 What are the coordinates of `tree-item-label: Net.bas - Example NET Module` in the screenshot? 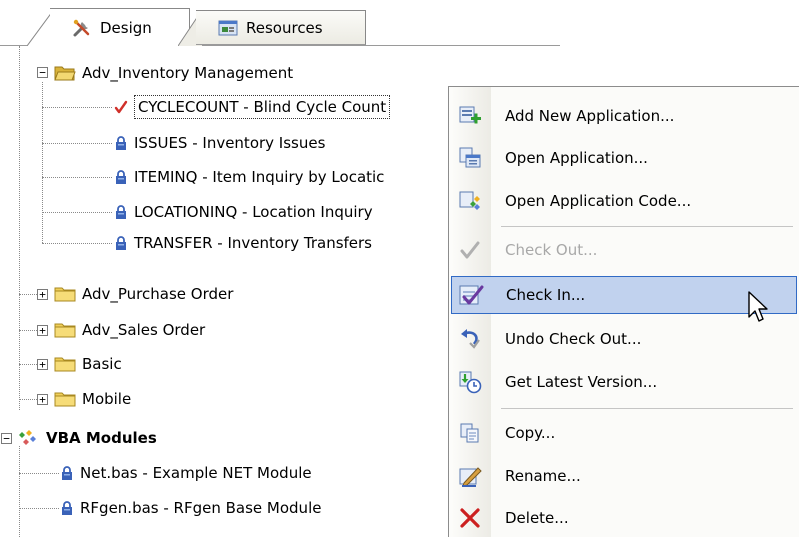 It's located at (196, 473).